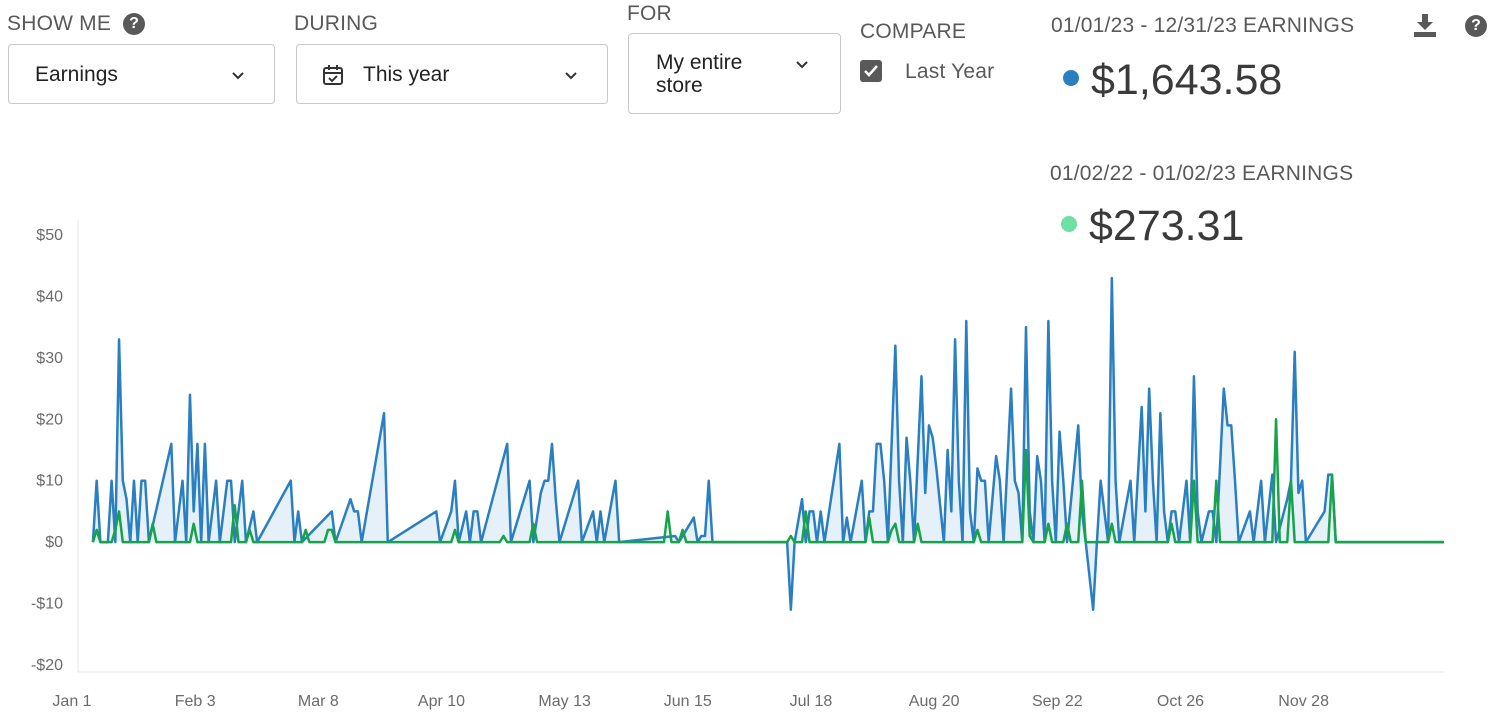  Describe the element at coordinates (1187, 80) in the screenshot. I see `current-period-value: $1,643.58` at that location.